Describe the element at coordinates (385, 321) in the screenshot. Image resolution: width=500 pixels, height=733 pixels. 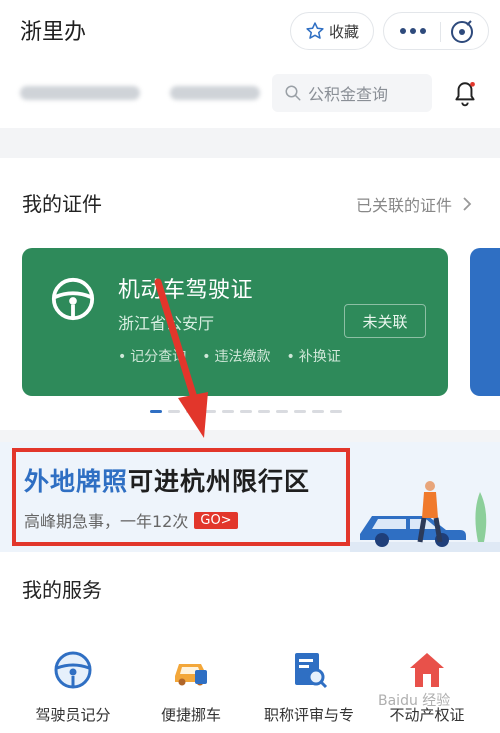
I see `unlinked-status-button: 未关联` at that location.